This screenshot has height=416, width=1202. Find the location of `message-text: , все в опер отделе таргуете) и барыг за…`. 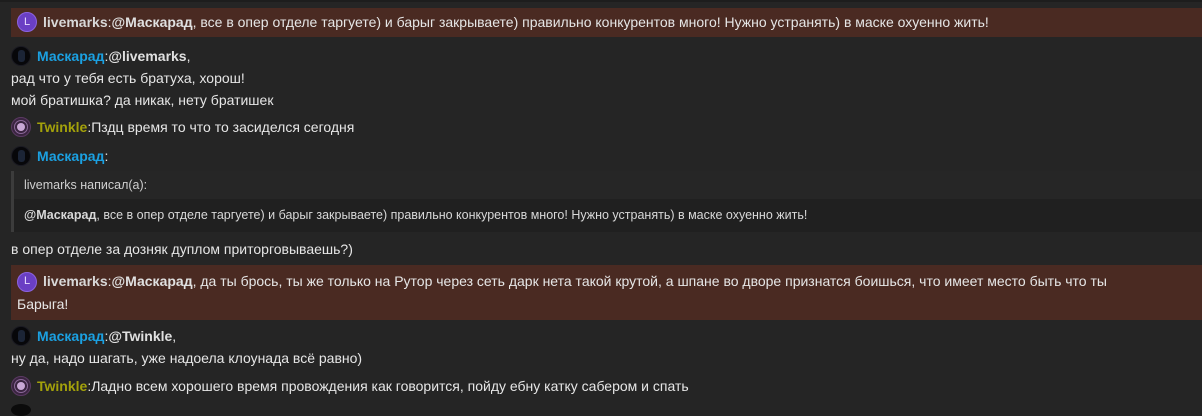

message-text: , все в опер отделе таргуете) и барыг за… is located at coordinates (590, 22).